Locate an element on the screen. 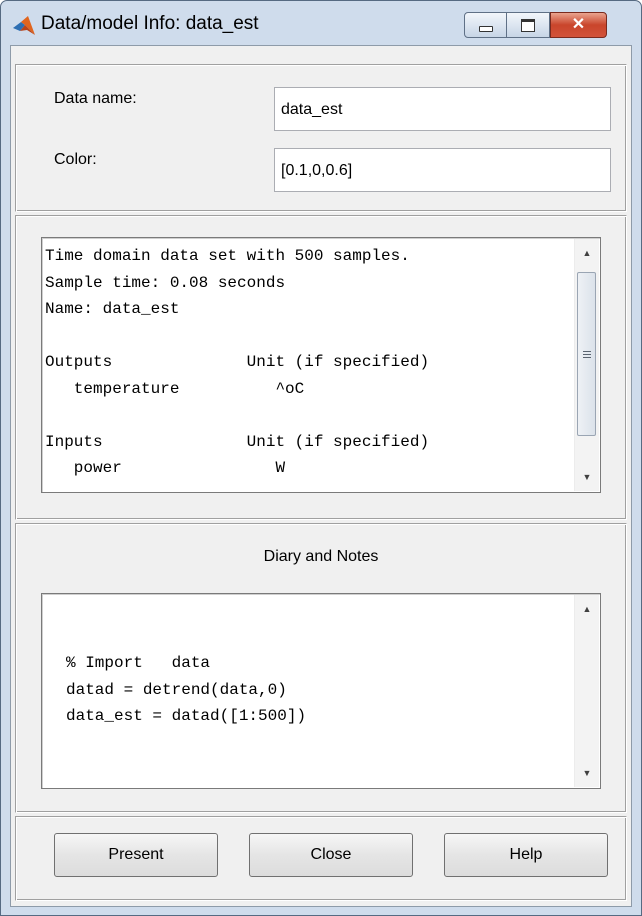 The image size is (642, 916). diary-scrollbar: ▲ ▼ is located at coordinates (586, 691).